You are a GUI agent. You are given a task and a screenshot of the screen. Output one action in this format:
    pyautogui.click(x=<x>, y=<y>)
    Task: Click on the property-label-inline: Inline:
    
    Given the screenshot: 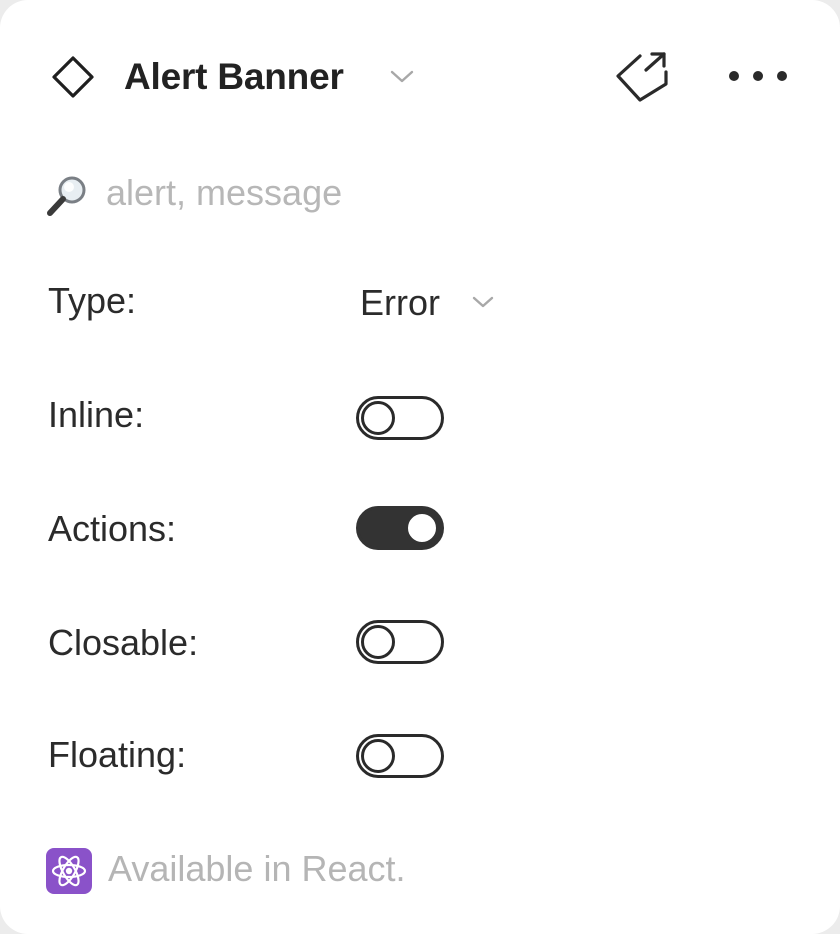 What is the action you would take?
    pyautogui.click(x=96, y=414)
    